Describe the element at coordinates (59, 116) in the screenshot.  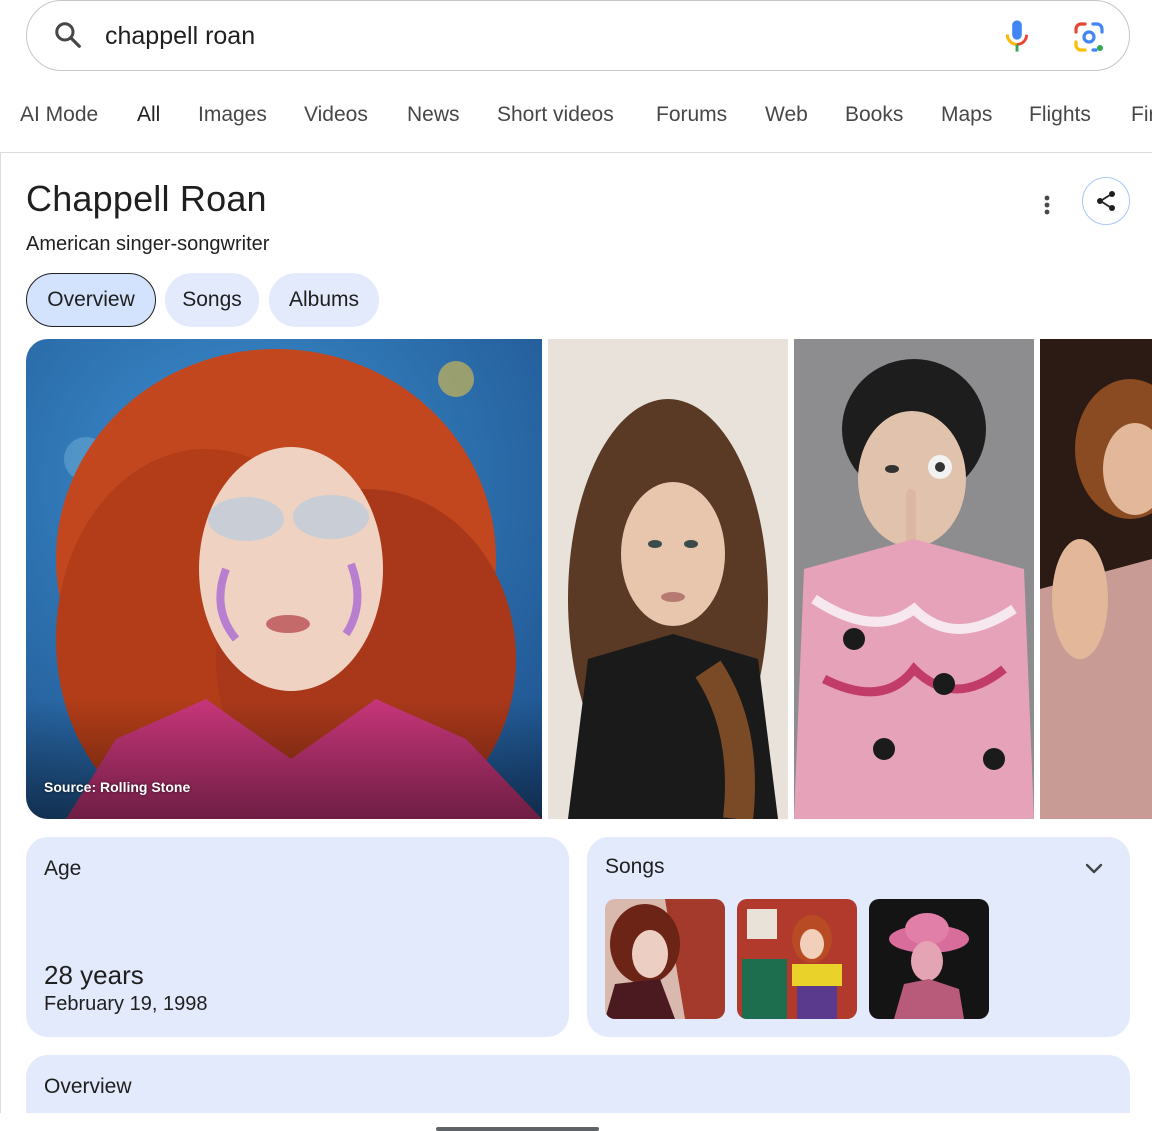
I see `tab-ai-mode: AI Mode` at that location.